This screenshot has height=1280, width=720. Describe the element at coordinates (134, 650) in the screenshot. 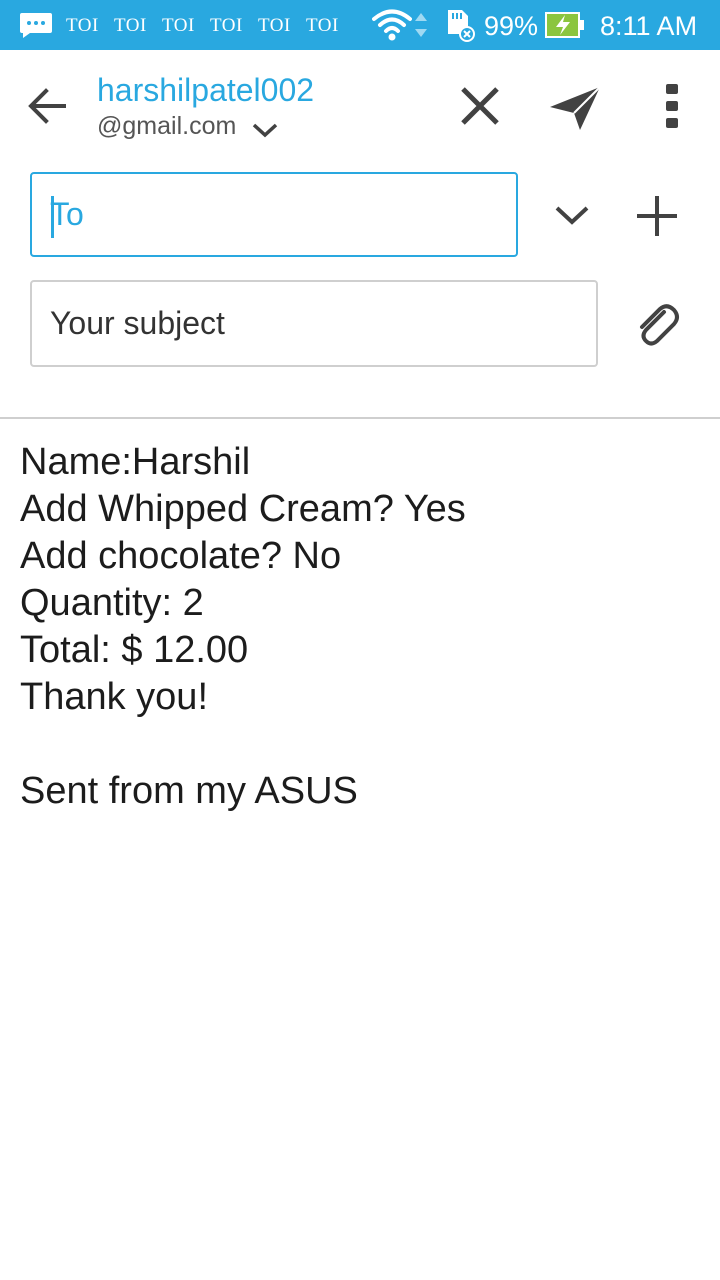

I see `body-line: Total: $ 12.00` at that location.